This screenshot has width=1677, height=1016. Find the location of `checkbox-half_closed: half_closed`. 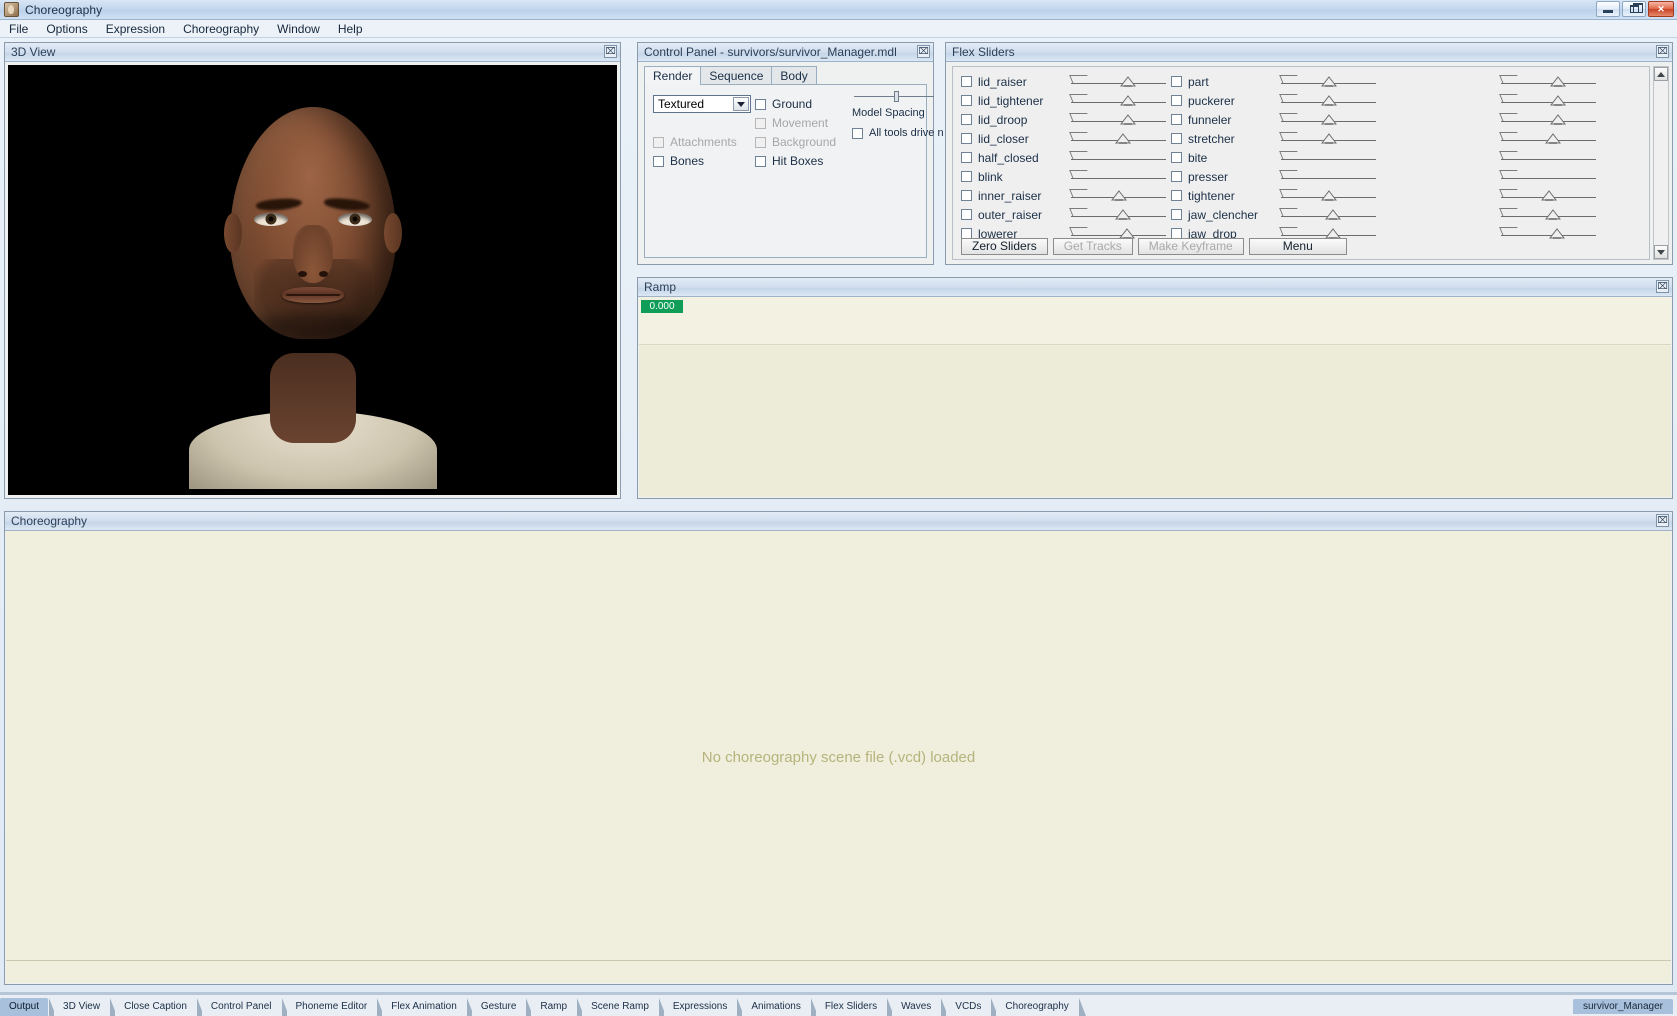

checkbox-half_closed: half_closed is located at coordinates (1015, 158).